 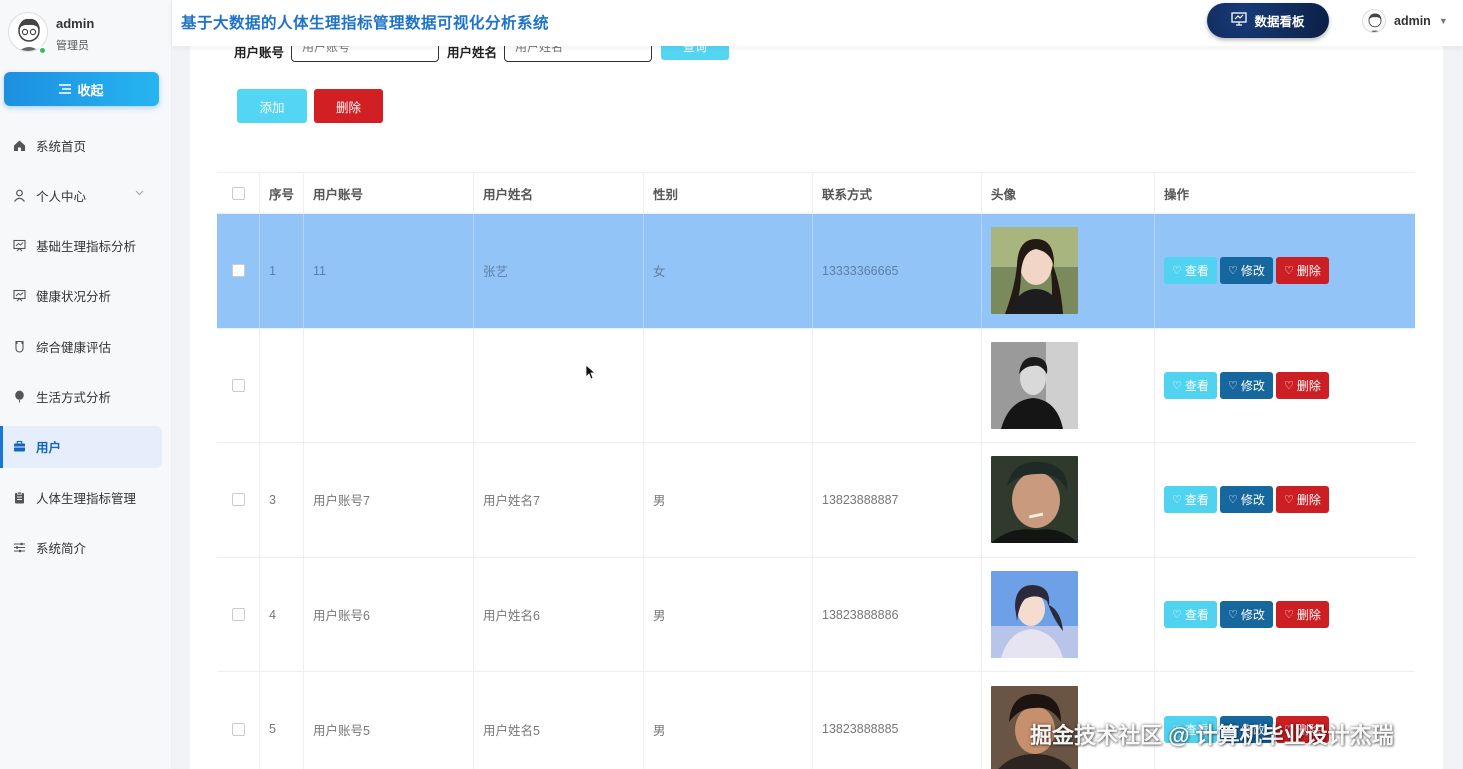 What do you see at coordinates (86, 497) in the screenshot?
I see `sidebar-item-physiology-management: 人体生理指标管理` at bounding box center [86, 497].